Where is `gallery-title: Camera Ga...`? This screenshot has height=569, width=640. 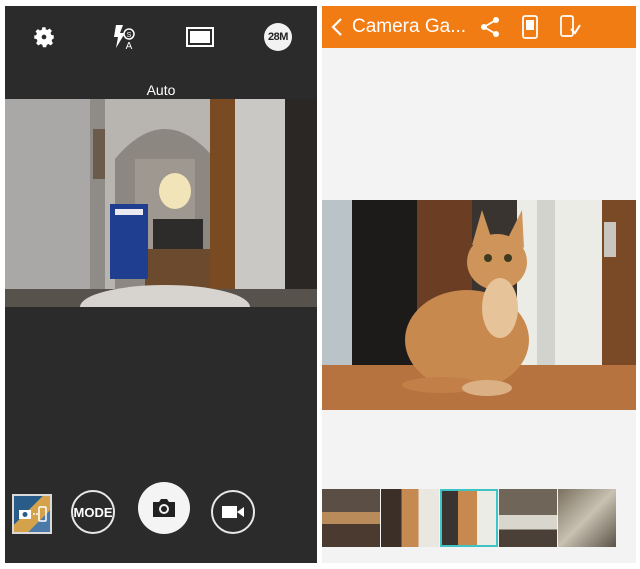 gallery-title: Camera Ga... is located at coordinates (409, 26).